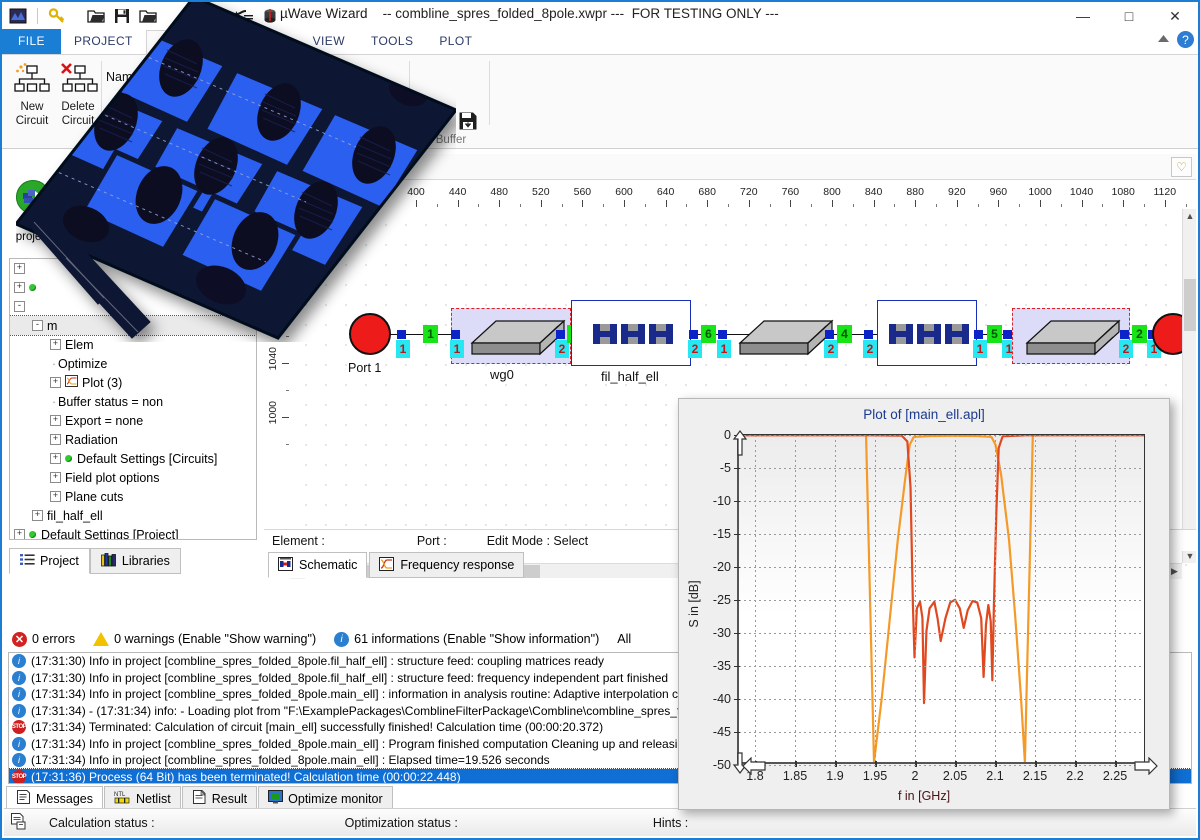  I want to click on scroll-up-icon: ▲, so click(1190, 216).